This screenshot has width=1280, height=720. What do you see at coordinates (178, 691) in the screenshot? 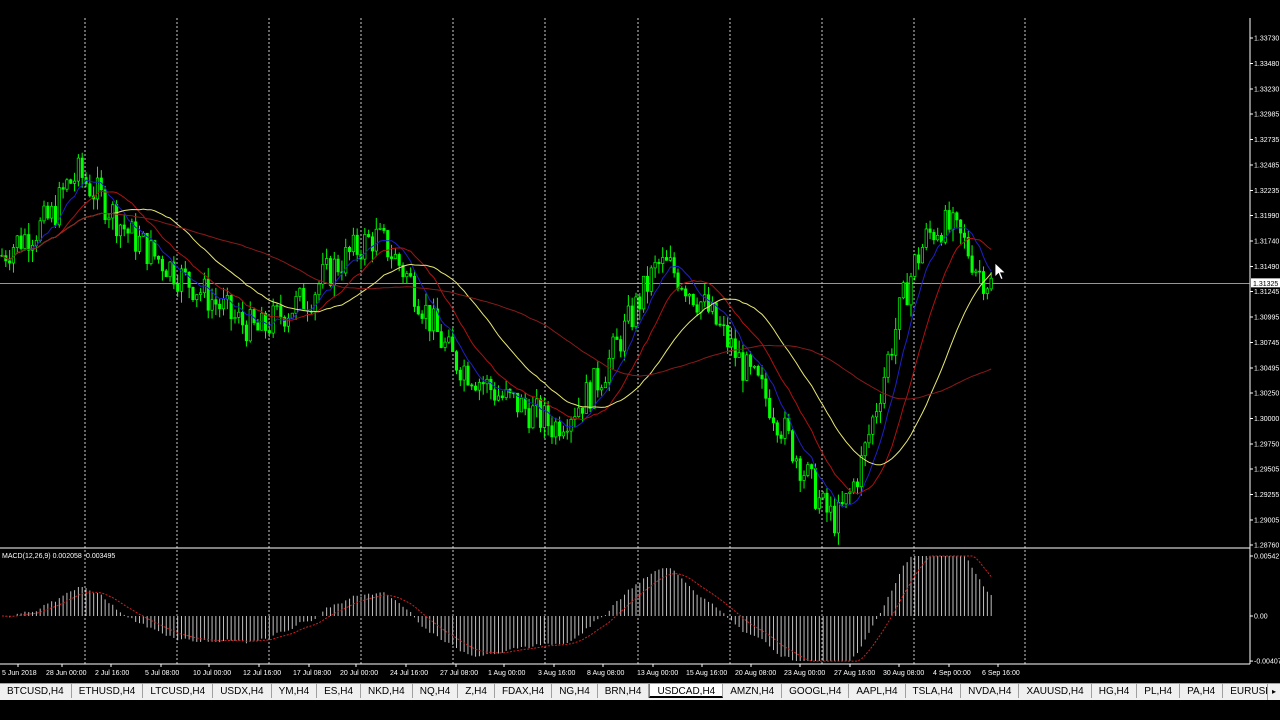
I see `chart-tab-ltcusd-h4: LTCUSD,H4` at bounding box center [178, 691].